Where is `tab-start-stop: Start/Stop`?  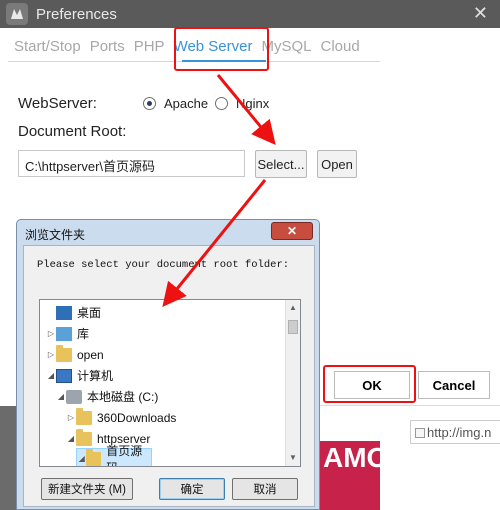
tab-start-stop: Start/Stop is located at coordinates (47, 46).